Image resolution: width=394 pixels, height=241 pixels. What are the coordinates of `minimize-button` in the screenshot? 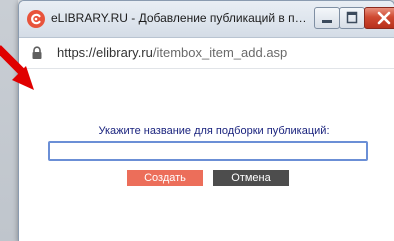 It's located at (327, 18).